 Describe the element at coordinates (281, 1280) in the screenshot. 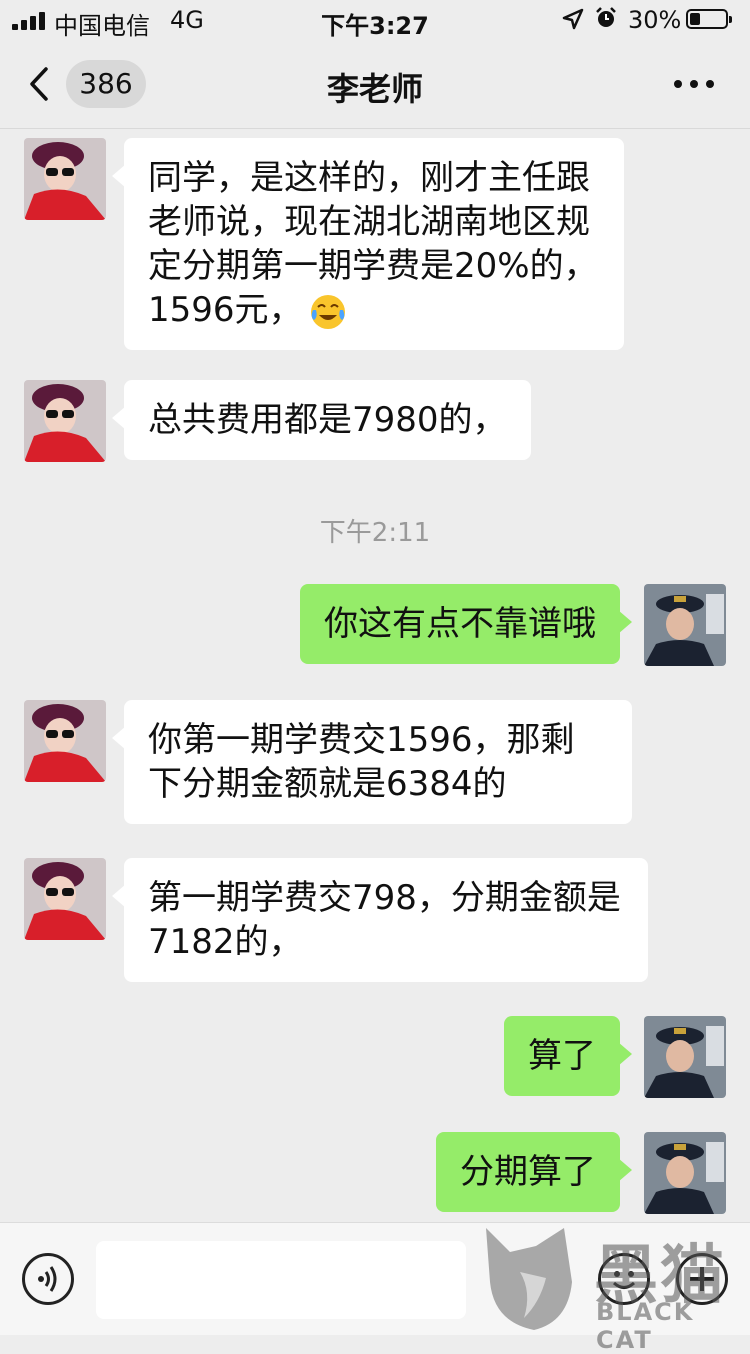

I see `message-input` at that location.